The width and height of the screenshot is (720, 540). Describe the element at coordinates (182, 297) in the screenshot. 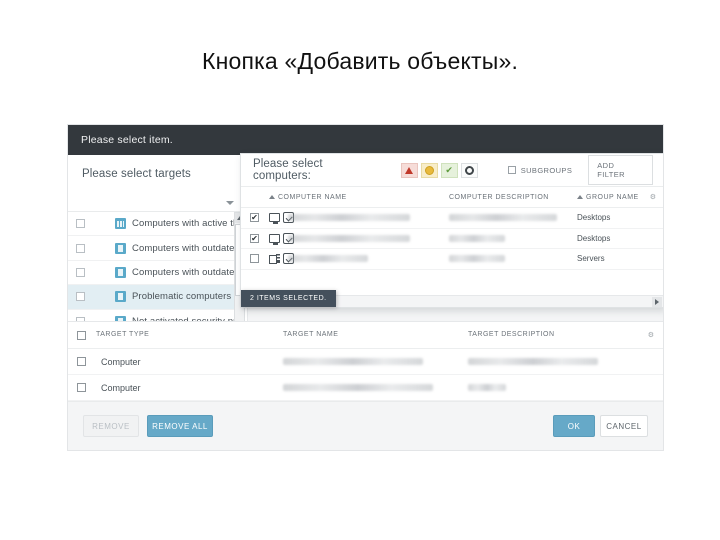

I see `target-label: Problematic computers` at that location.